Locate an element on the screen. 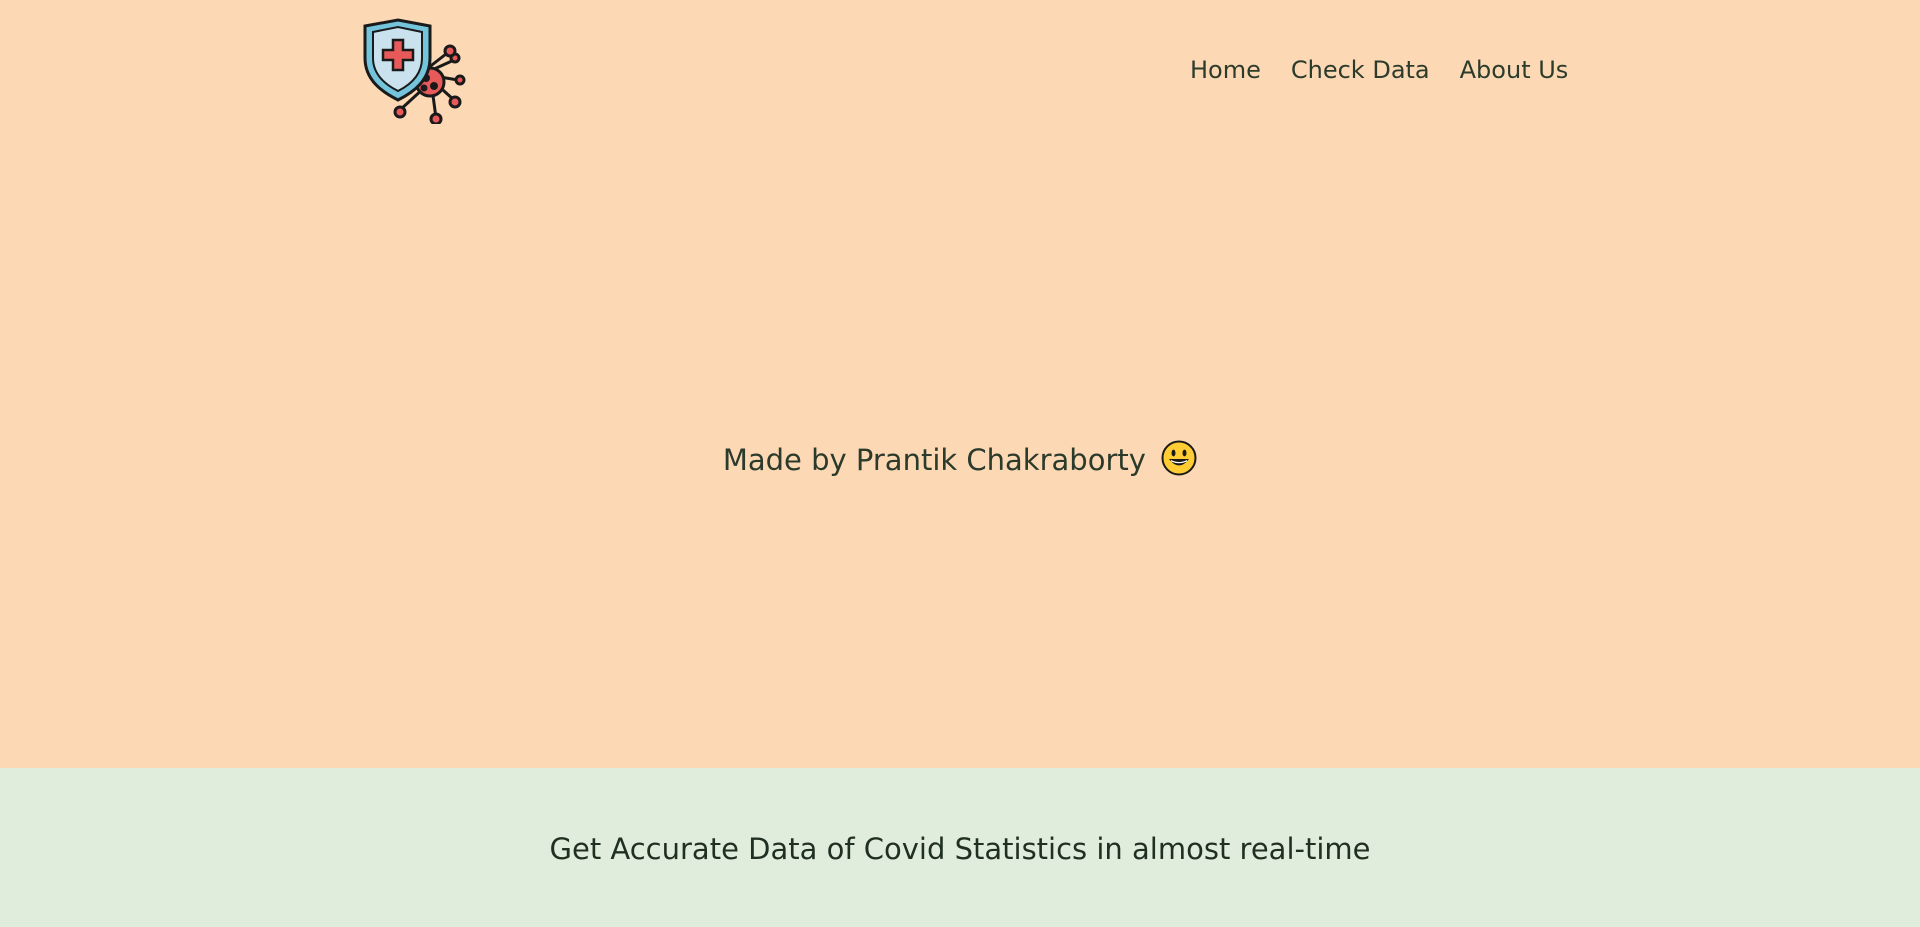  main-nav: Home Check Data About Us is located at coordinates (1379, 70).